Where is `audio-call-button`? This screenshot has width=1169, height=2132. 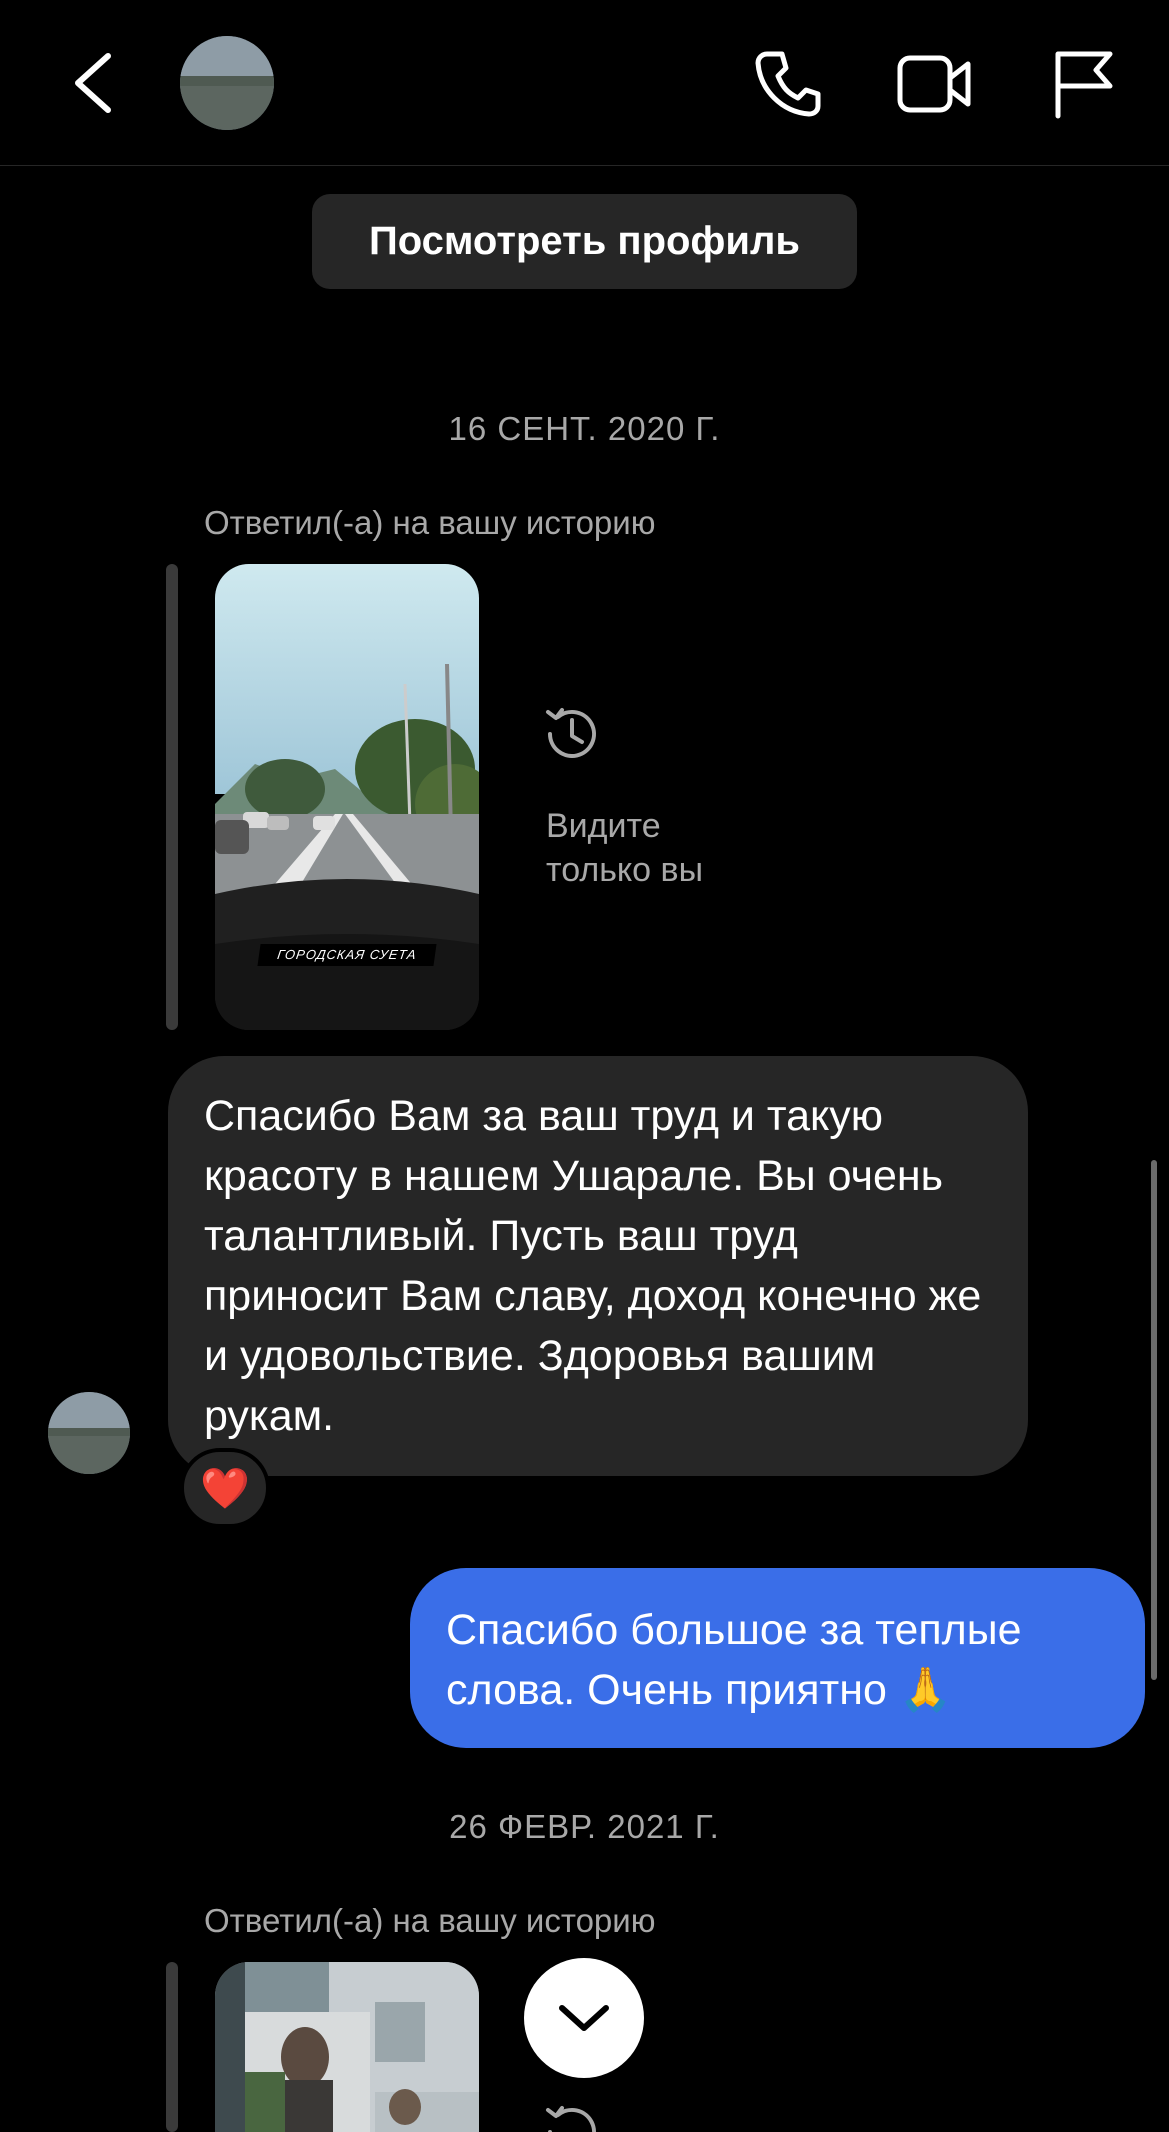 audio-call-button is located at coordinates (788, 84).